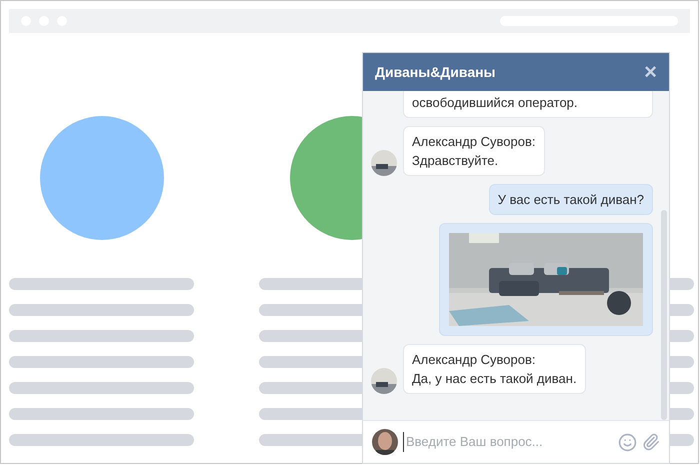 The width and height of the screenshot is (700, 472). I want to click on message-text: У вас есть такой диван?, so click(571, 200).